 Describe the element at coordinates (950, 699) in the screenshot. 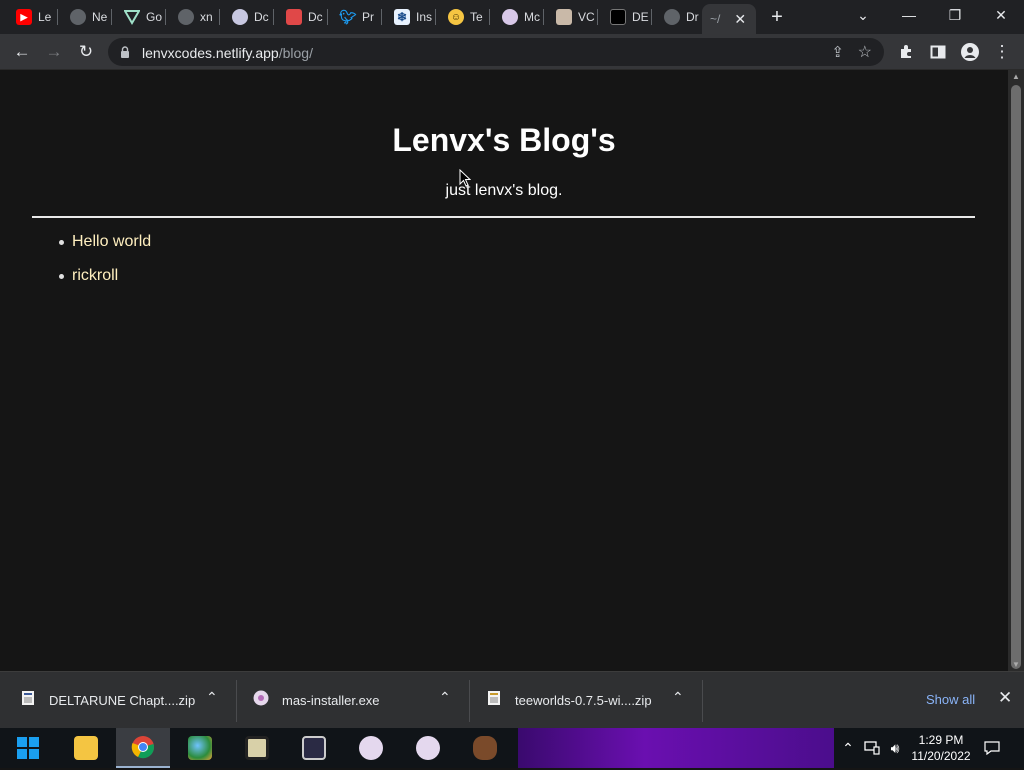

I see `show-all-downloads-link: Show all` at that location.